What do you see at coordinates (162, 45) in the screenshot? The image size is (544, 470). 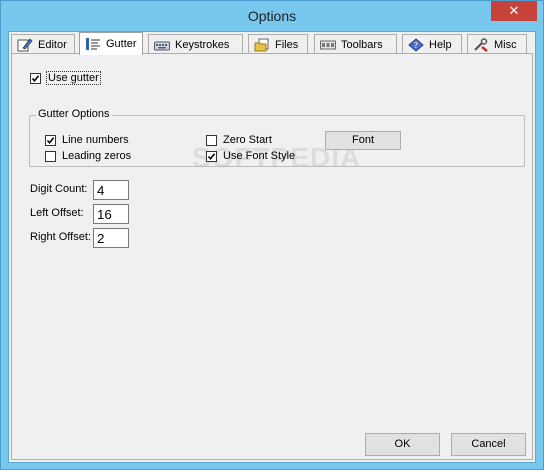 I see `keyboard-icon` at bounding box center [162, 45].